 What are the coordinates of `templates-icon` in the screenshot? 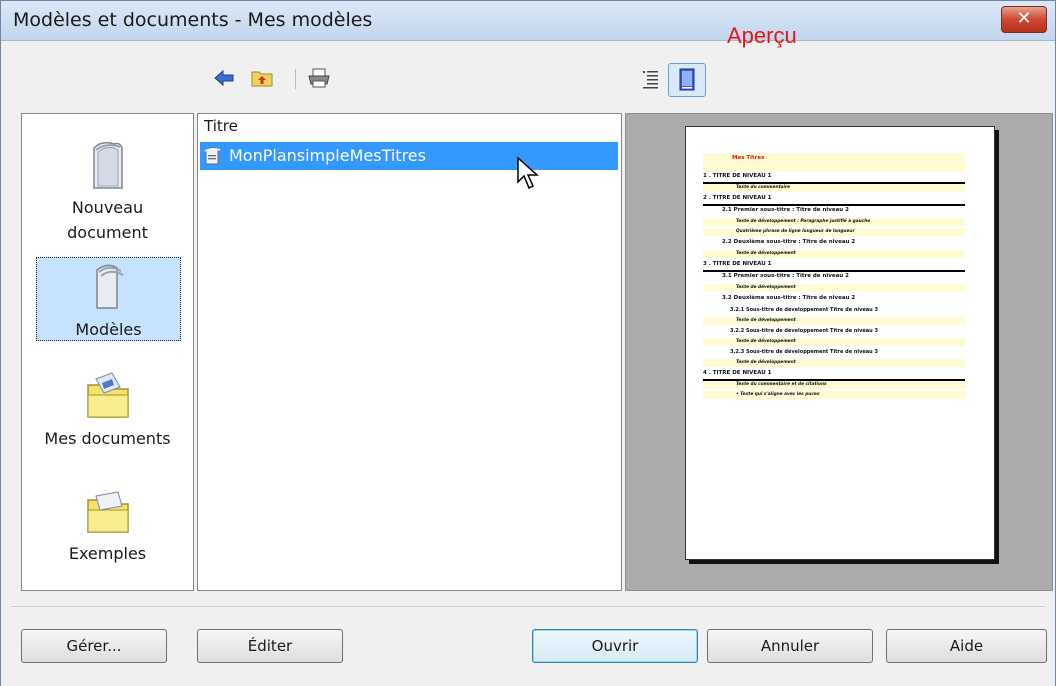 It's located at (109, 286).